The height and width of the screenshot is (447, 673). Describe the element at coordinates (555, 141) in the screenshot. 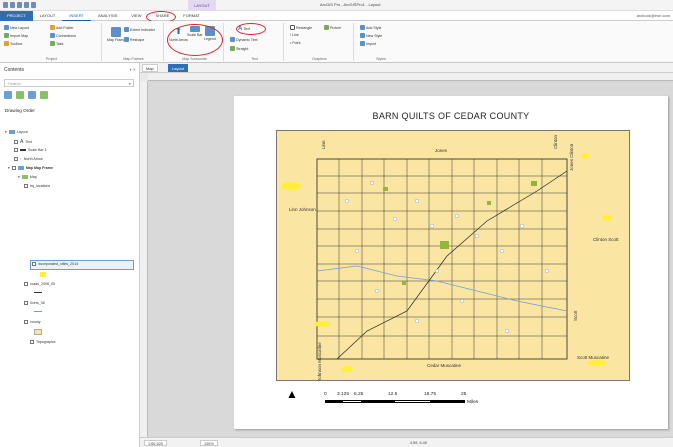

I see `county-label: Clinton` at that location.